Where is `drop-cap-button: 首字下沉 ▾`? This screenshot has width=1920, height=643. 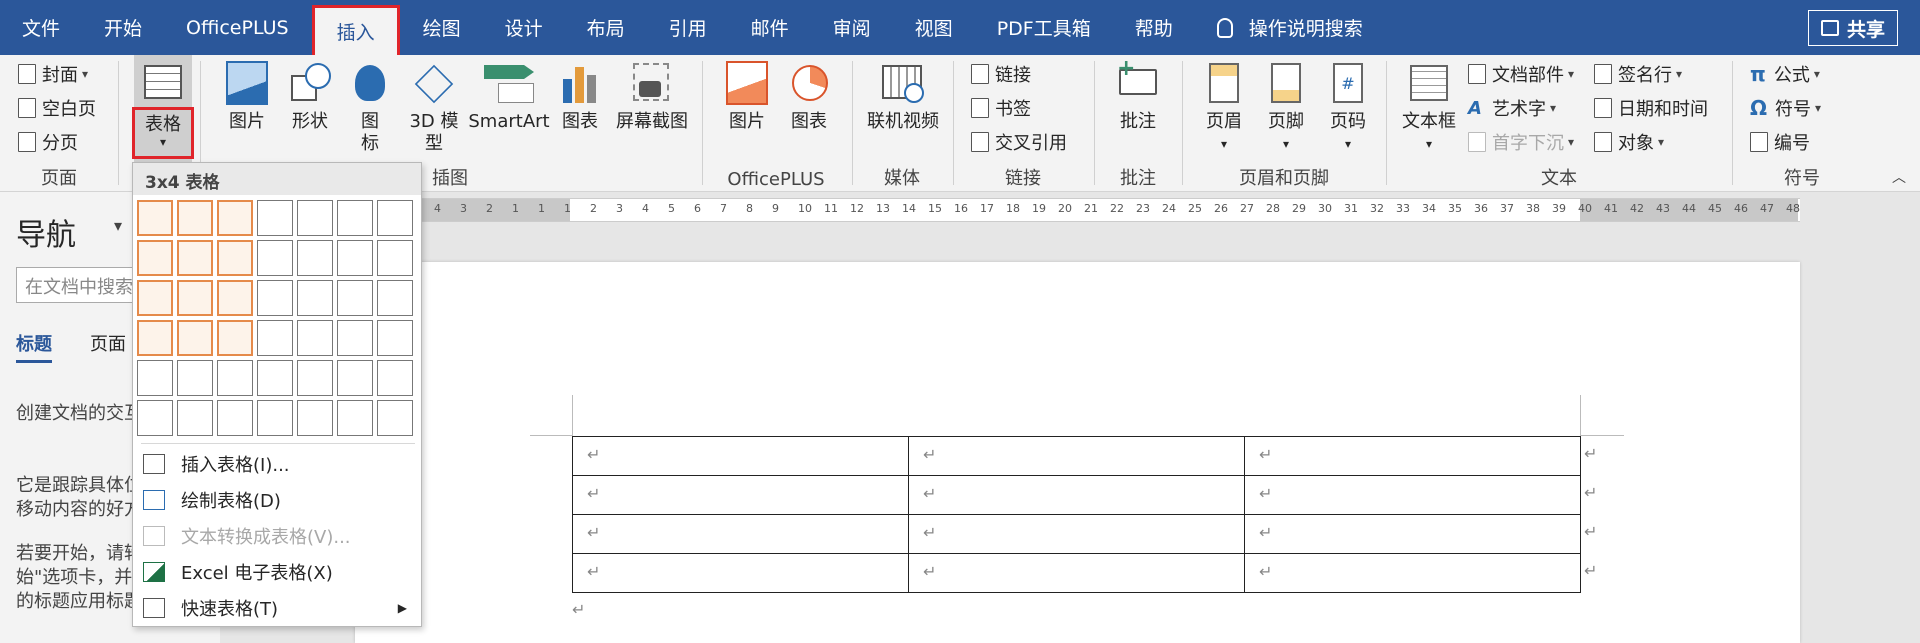
drop-cap-button: 首字下沉 ▾ is located at coordinates (1521, 142).